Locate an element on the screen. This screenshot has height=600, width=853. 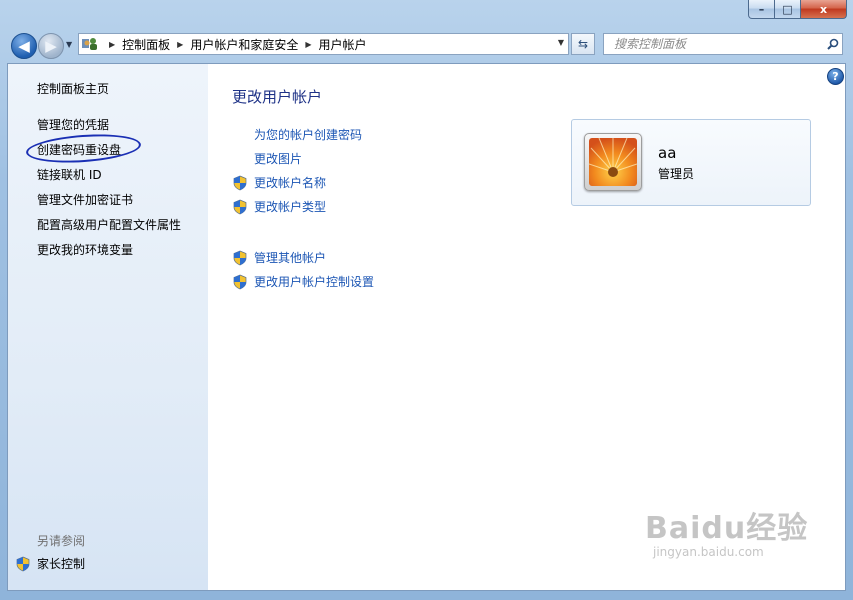
question-mark-icon: ? is located at coordinates (835, 76).